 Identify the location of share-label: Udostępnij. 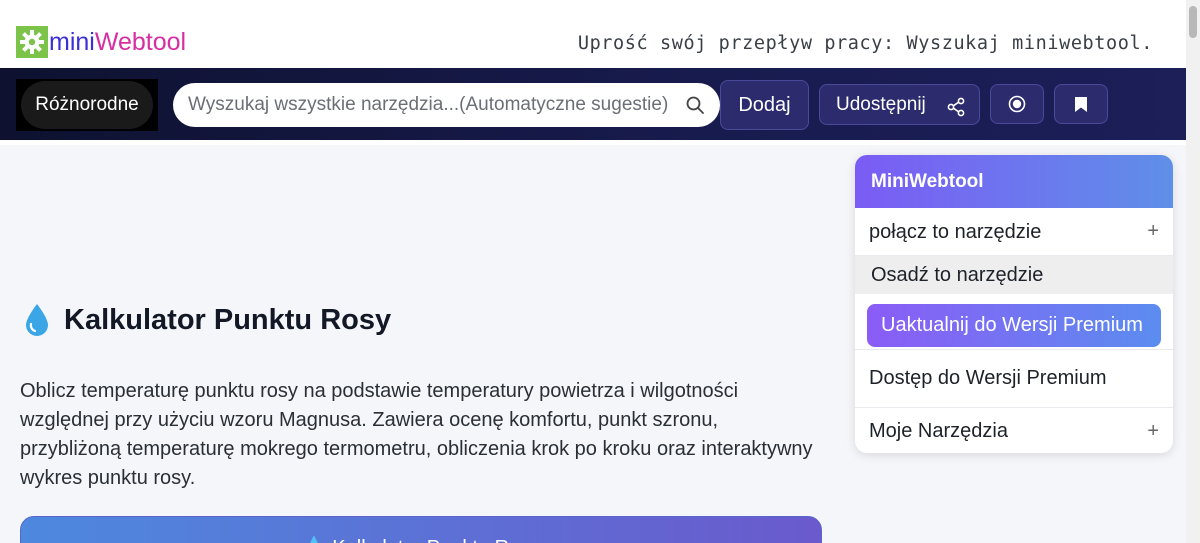
(881, 104).